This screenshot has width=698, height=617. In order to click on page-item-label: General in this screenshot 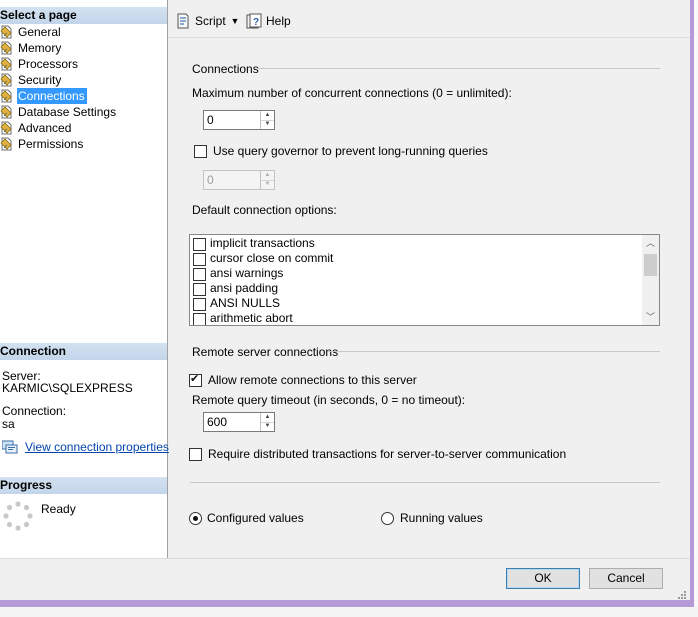, I will do `click(39, 32)`.